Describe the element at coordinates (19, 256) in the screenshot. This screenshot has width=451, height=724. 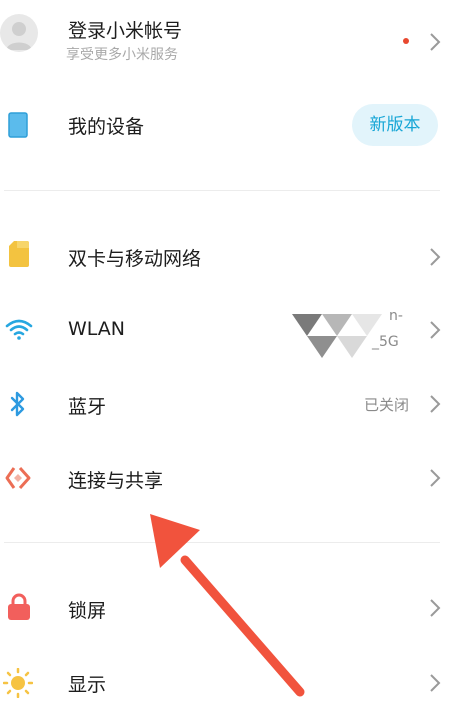
I see `sim-card-icon` at that location.